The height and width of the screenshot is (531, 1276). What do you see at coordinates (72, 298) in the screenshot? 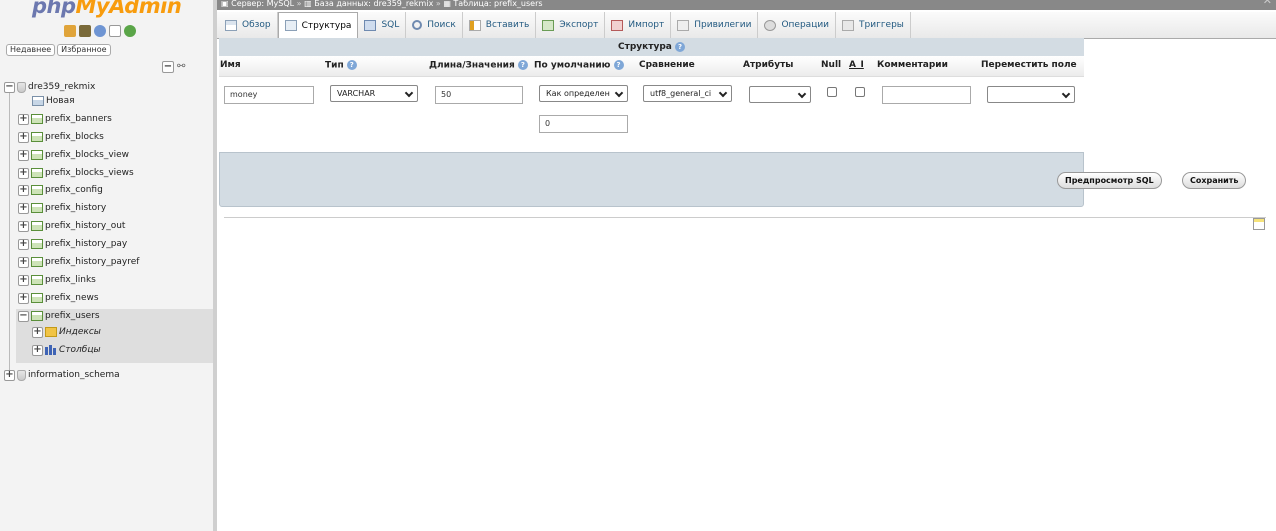
I see `table-name: prefix_news` at bounding box center [72, 298].